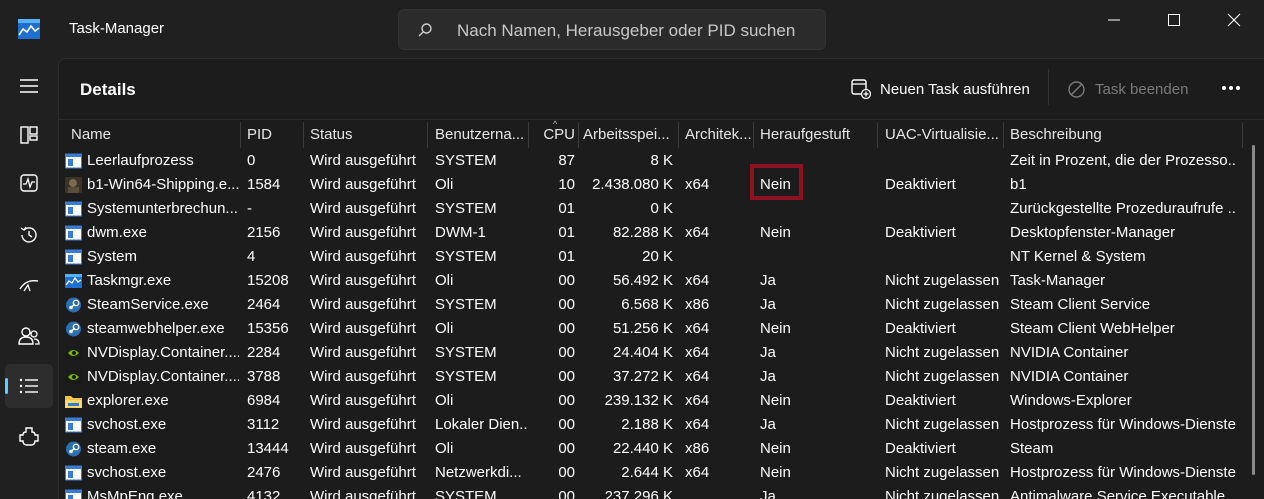 Image resolution: width=1264 pixels, height=499 pixels. Describe the element at coordinates (861, 89) in the screenshot. I see `new-task-icon` at that location.